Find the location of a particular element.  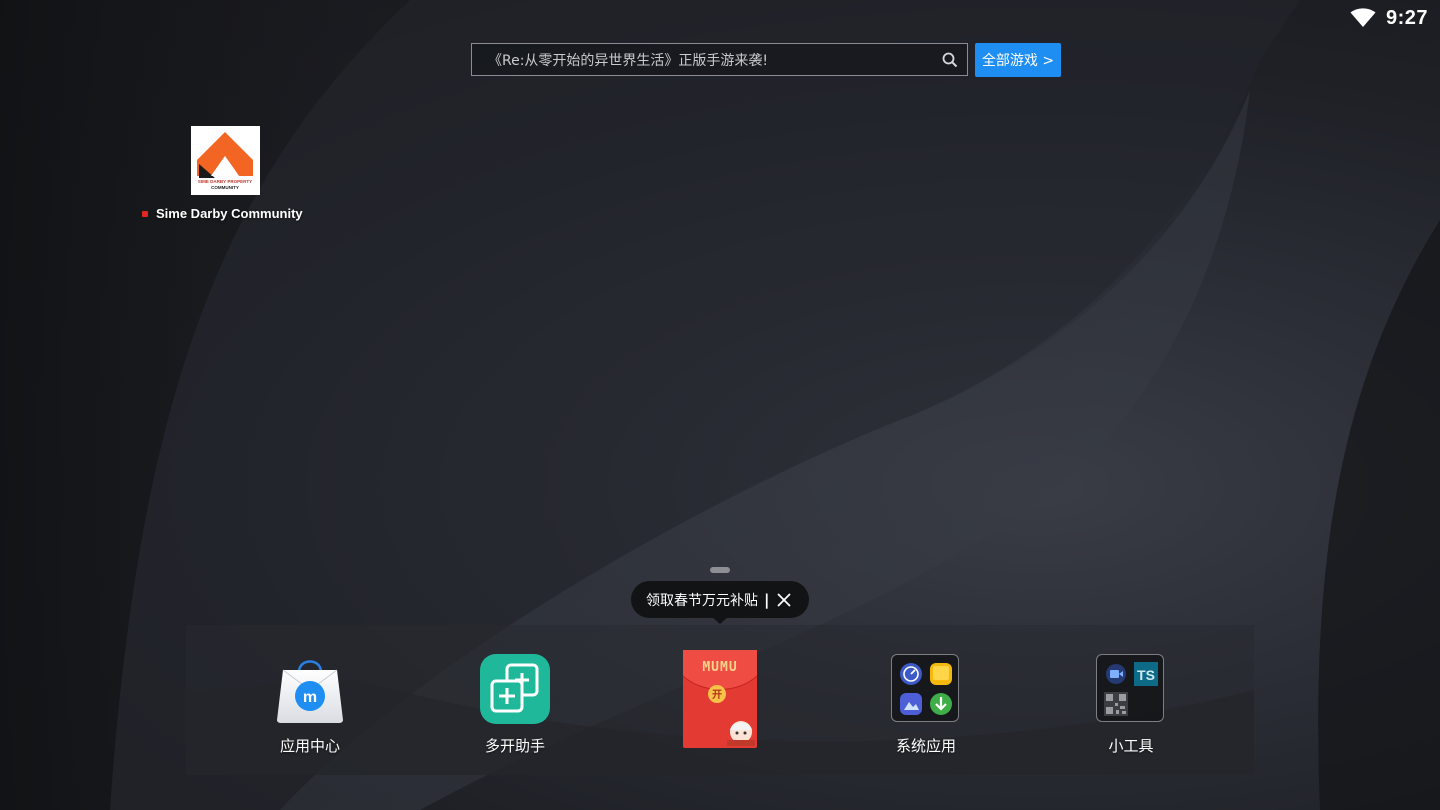

svg-text: m is located at coordinates (310, 697).